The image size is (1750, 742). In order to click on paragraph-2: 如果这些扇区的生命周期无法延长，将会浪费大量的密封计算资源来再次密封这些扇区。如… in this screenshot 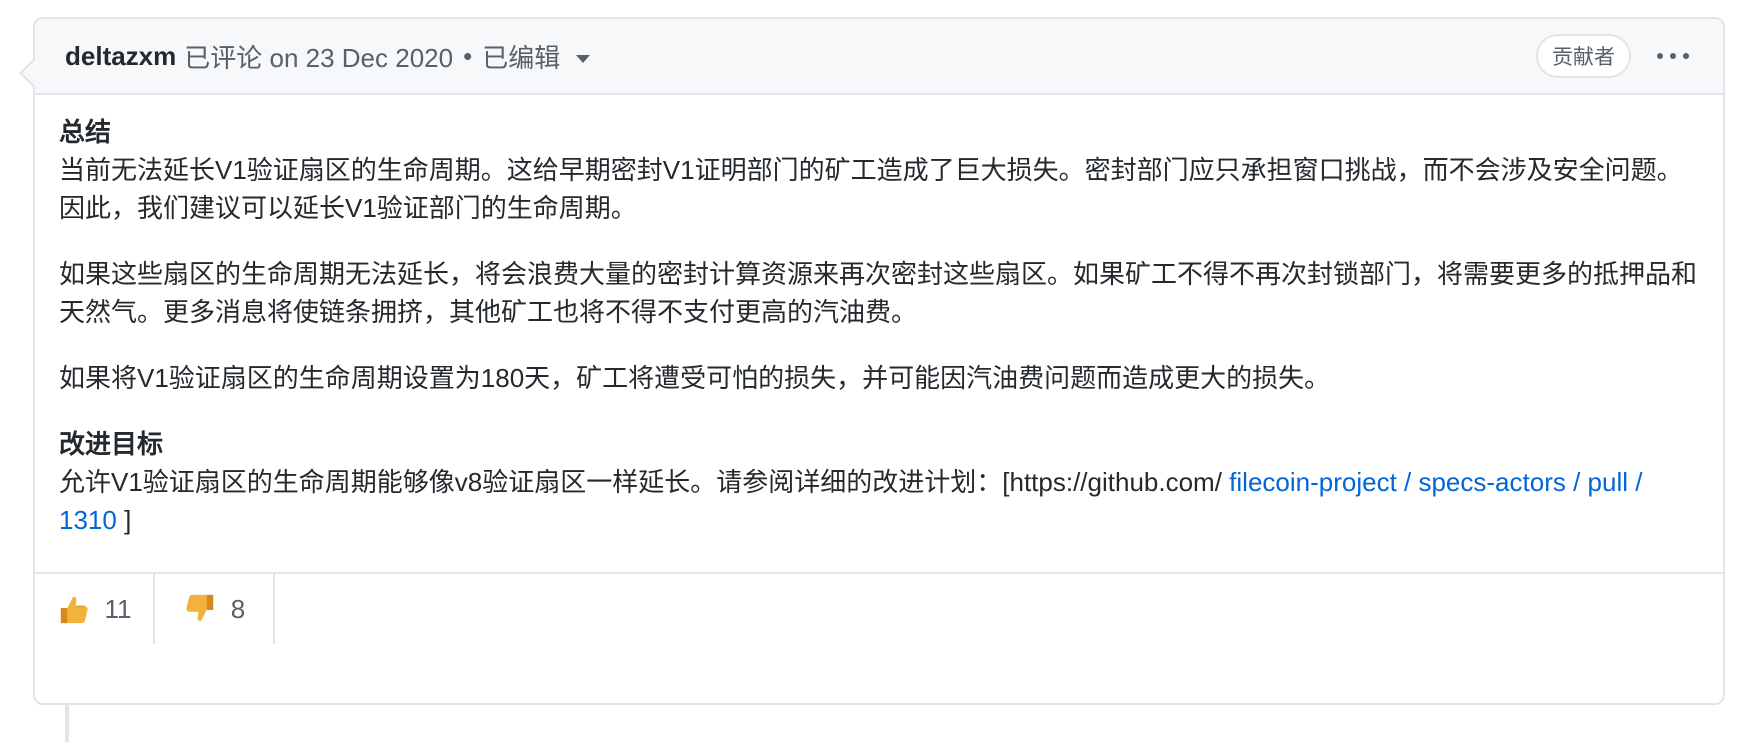, I will do `click(878, 293)`.